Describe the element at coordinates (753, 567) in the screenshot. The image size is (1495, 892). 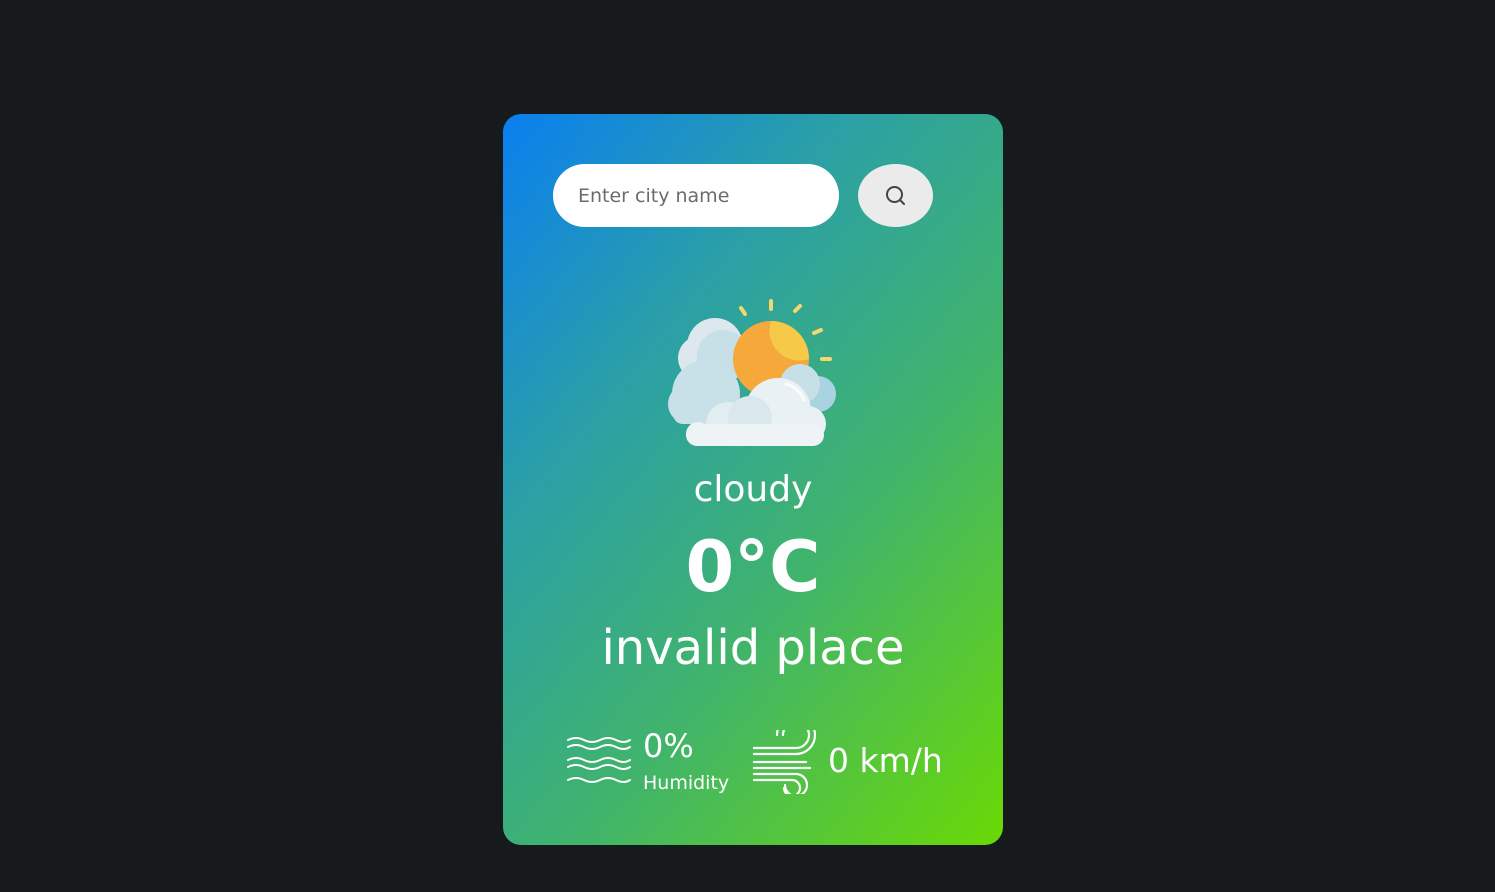
I see `temperature: 0°C` at that location.